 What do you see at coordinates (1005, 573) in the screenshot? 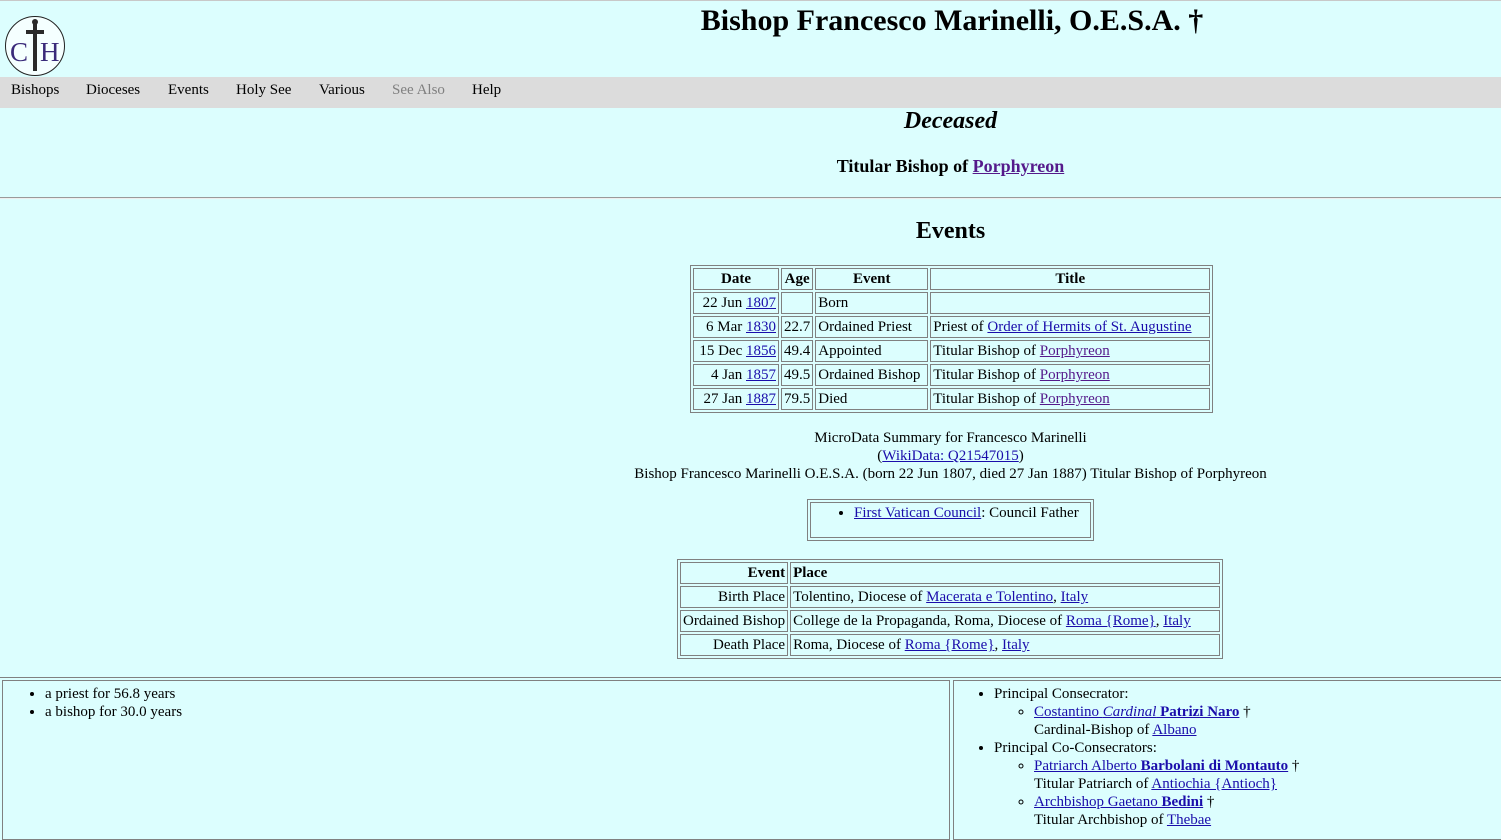
I see `col-place: Place` at bounding box center [1005, 573].